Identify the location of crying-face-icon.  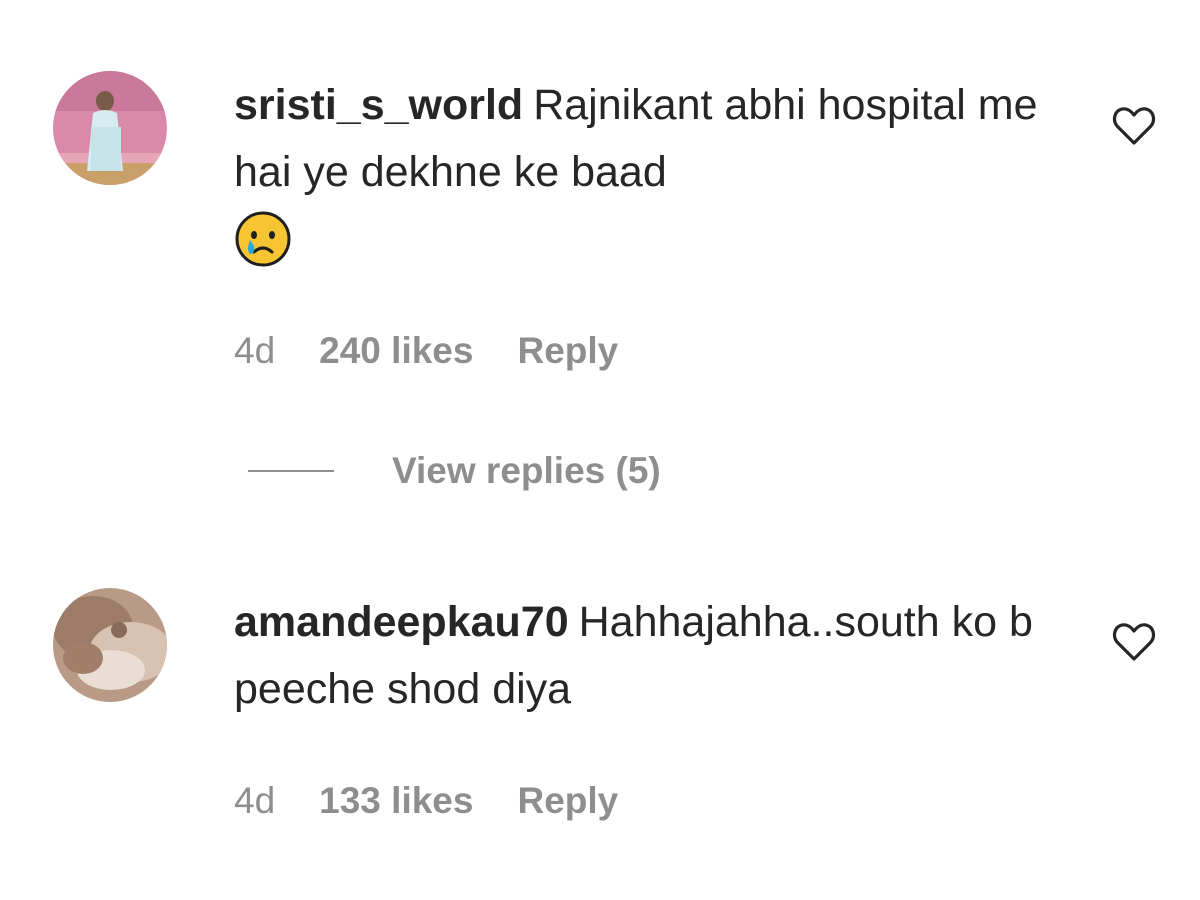
(263, 249).